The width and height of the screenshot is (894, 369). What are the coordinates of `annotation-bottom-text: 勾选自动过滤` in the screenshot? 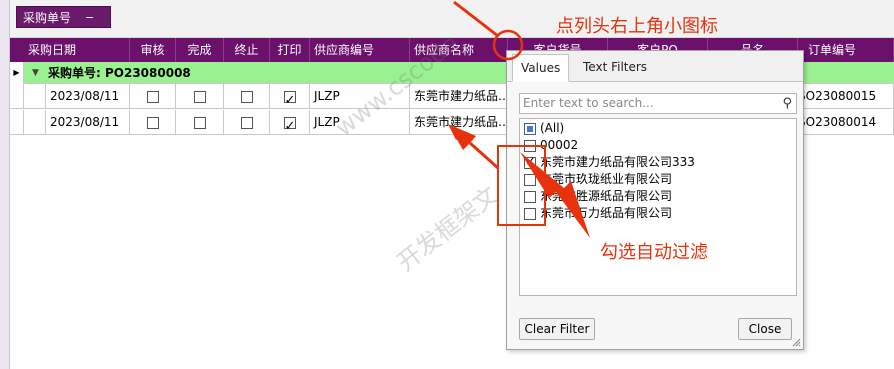 It's located at (654, 252).